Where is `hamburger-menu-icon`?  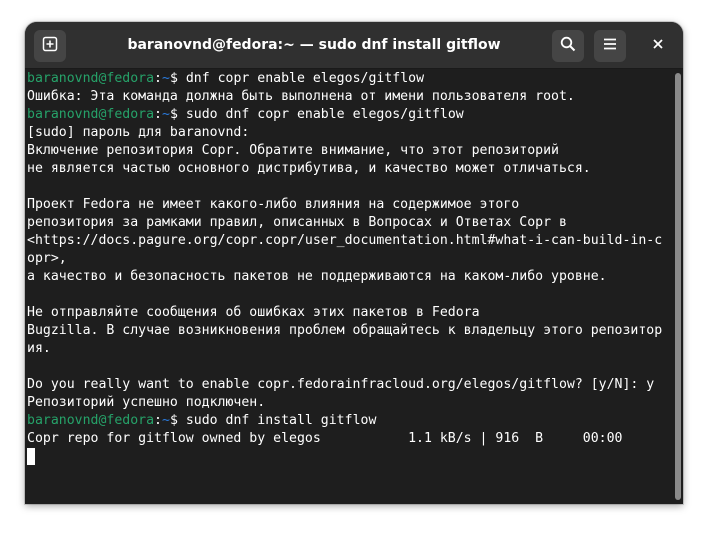 hamburger-menu-icon is located at coordinates (610, 46).